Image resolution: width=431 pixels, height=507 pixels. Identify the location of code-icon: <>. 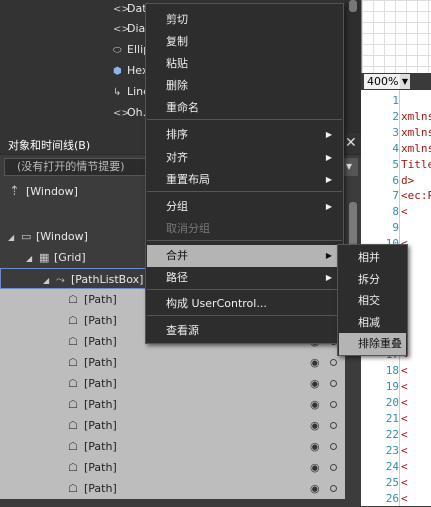
(121, 29).